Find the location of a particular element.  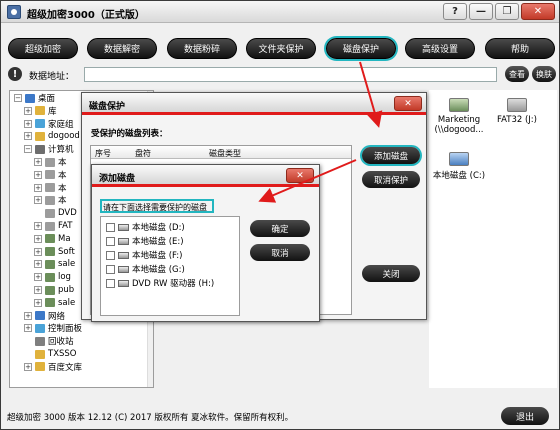

tree-item: + 网络 is located at coordinates (44, 316).